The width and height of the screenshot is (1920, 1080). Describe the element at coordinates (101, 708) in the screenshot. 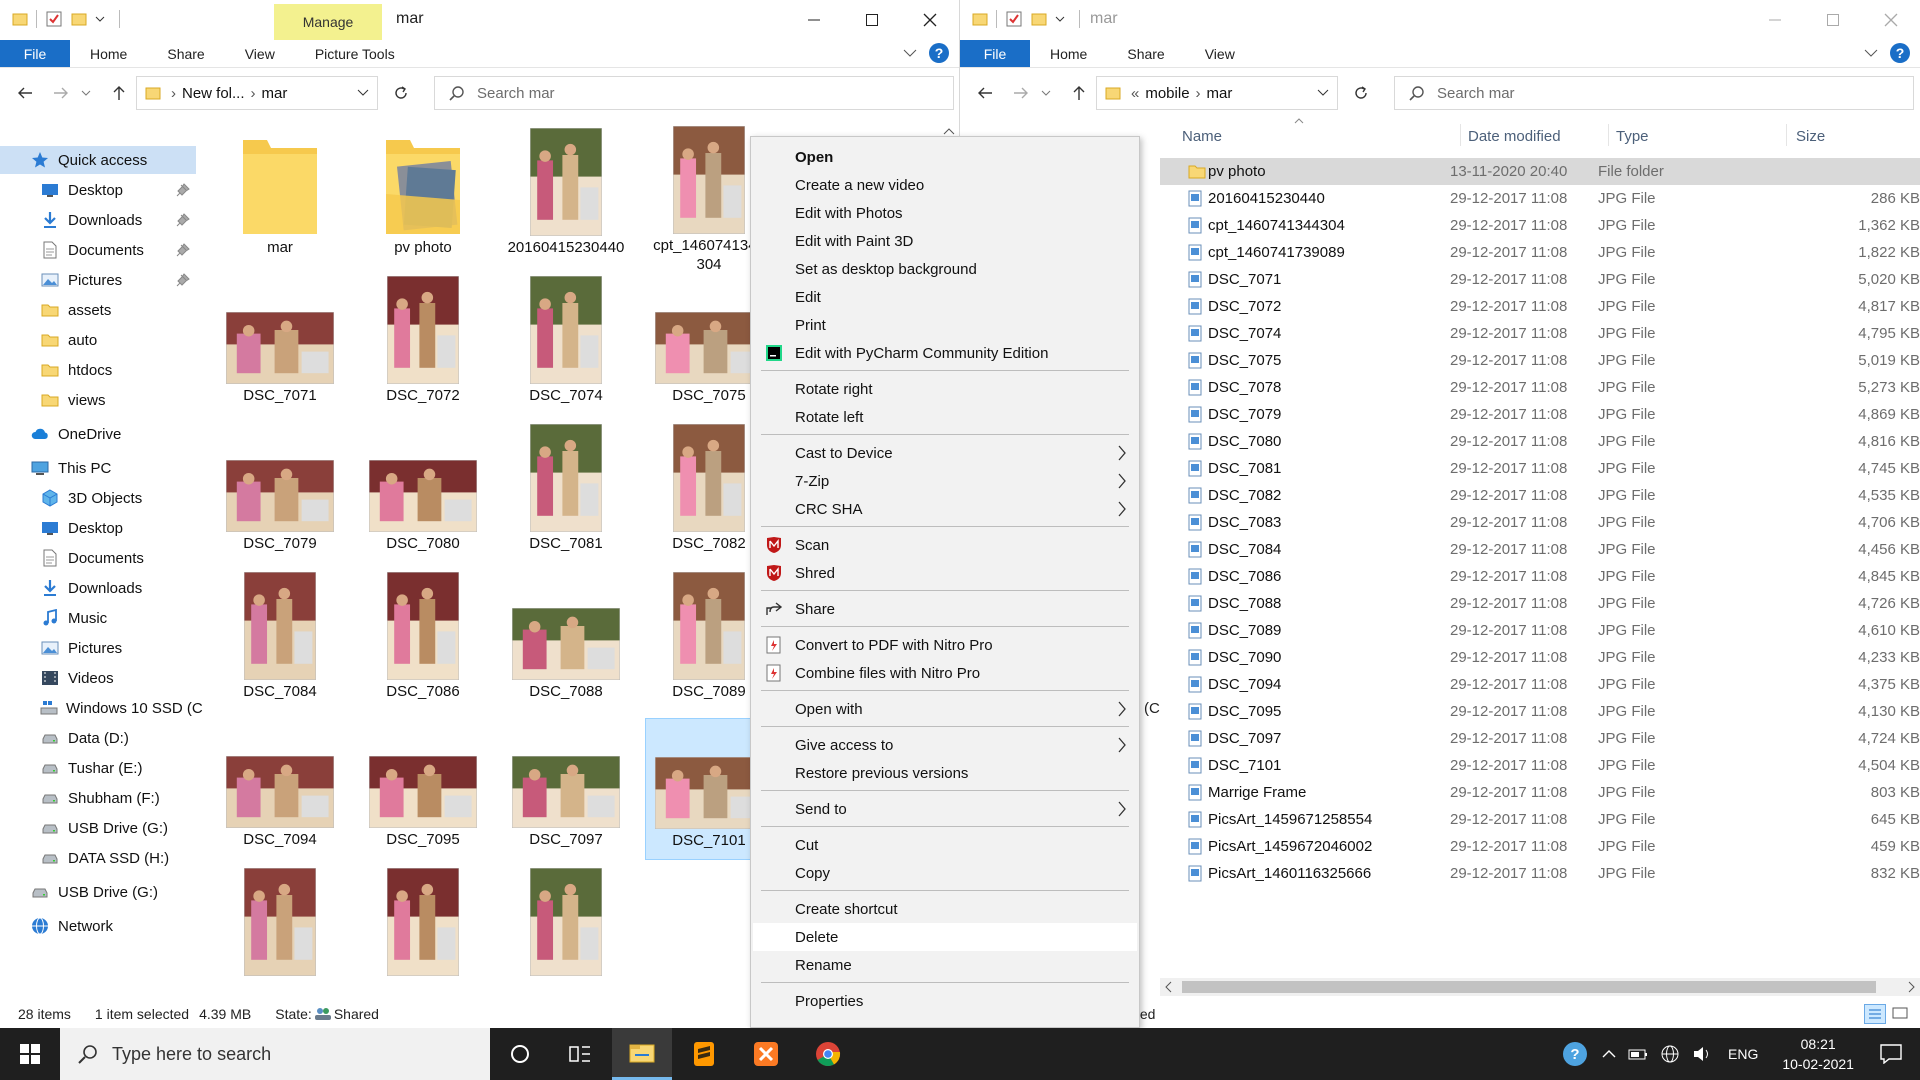

I see `nav-item-windows-10-ssd-c: Windows 10 SSD (C` at that location.